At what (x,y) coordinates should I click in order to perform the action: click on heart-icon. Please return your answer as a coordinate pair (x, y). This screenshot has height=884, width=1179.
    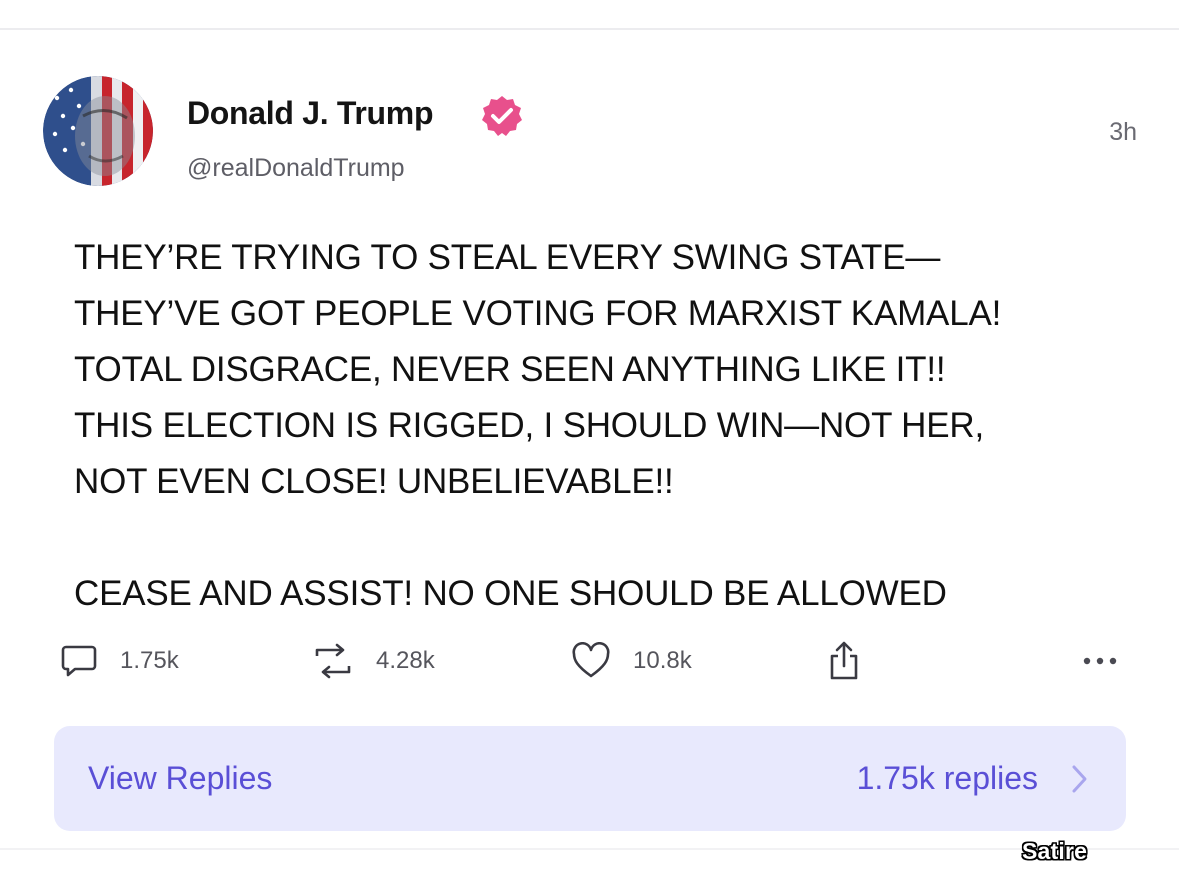
    Looking at the image, I should click on (591, 660).